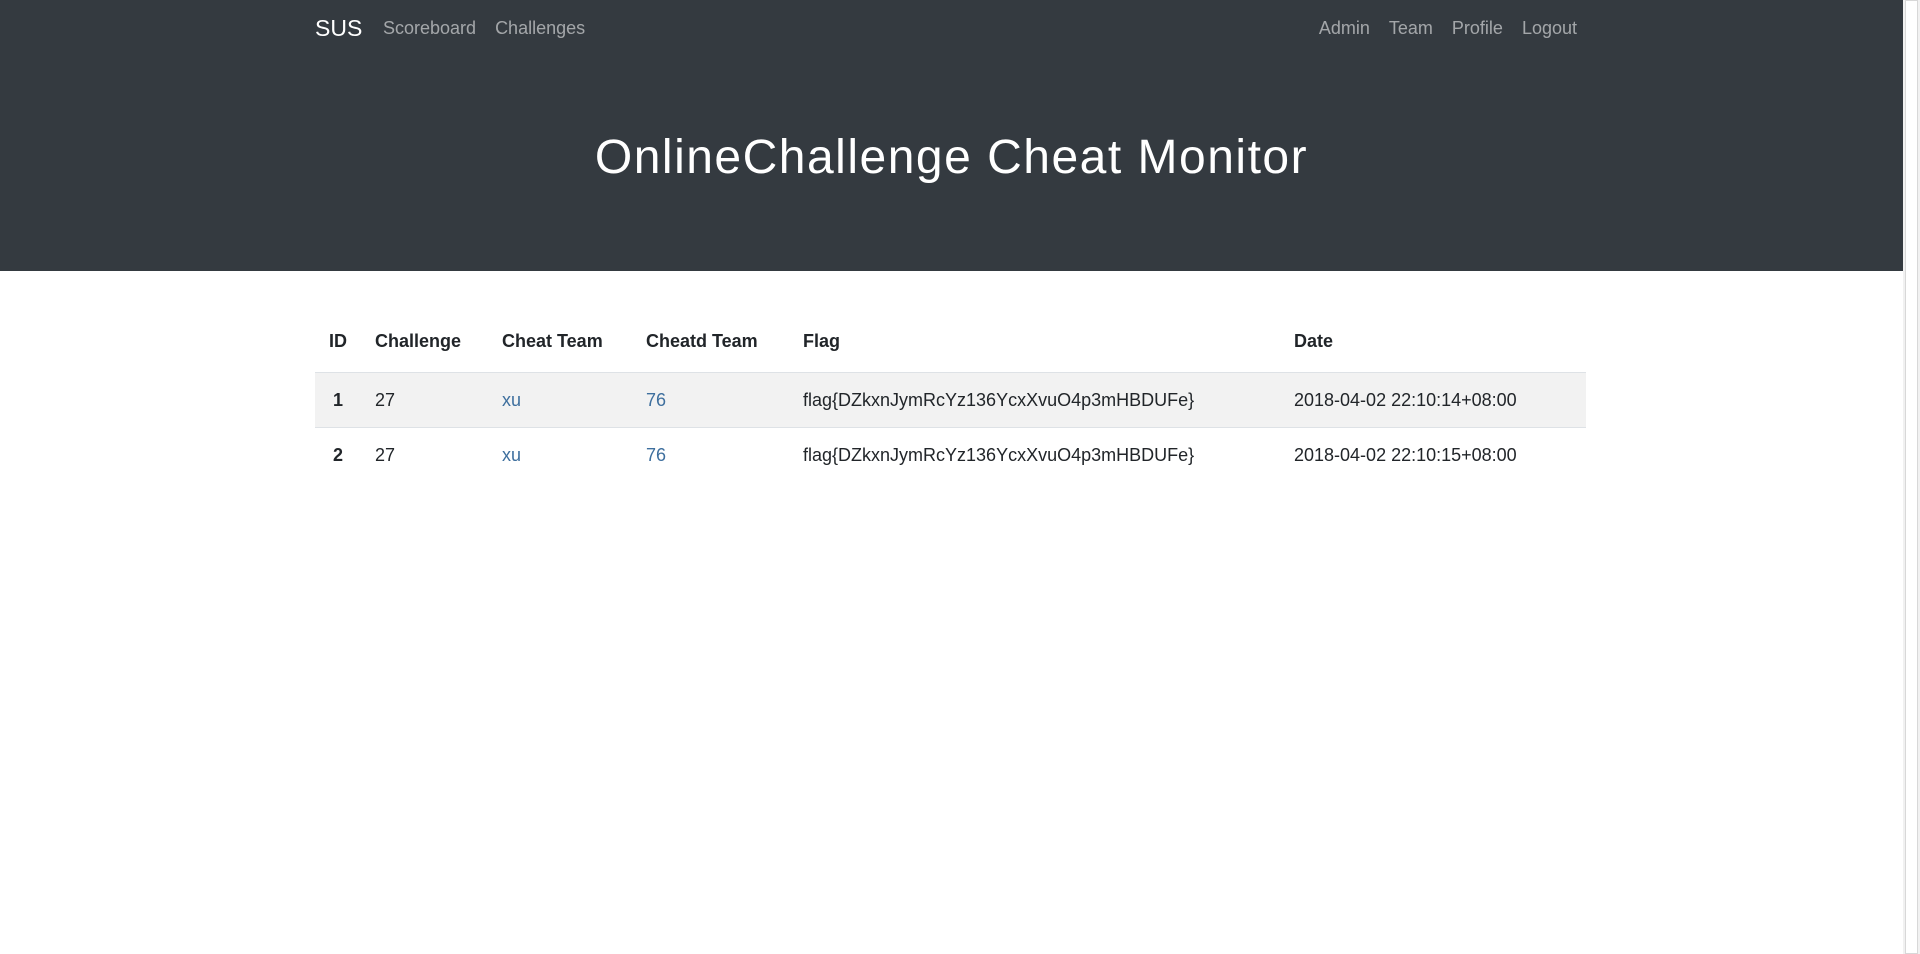 This screenshot has width=1920, height=954. What do you see at coordinates (1411, 28) in the screenshot?
I see `nav-team-link: Team` at bounding box center [1411, 28].